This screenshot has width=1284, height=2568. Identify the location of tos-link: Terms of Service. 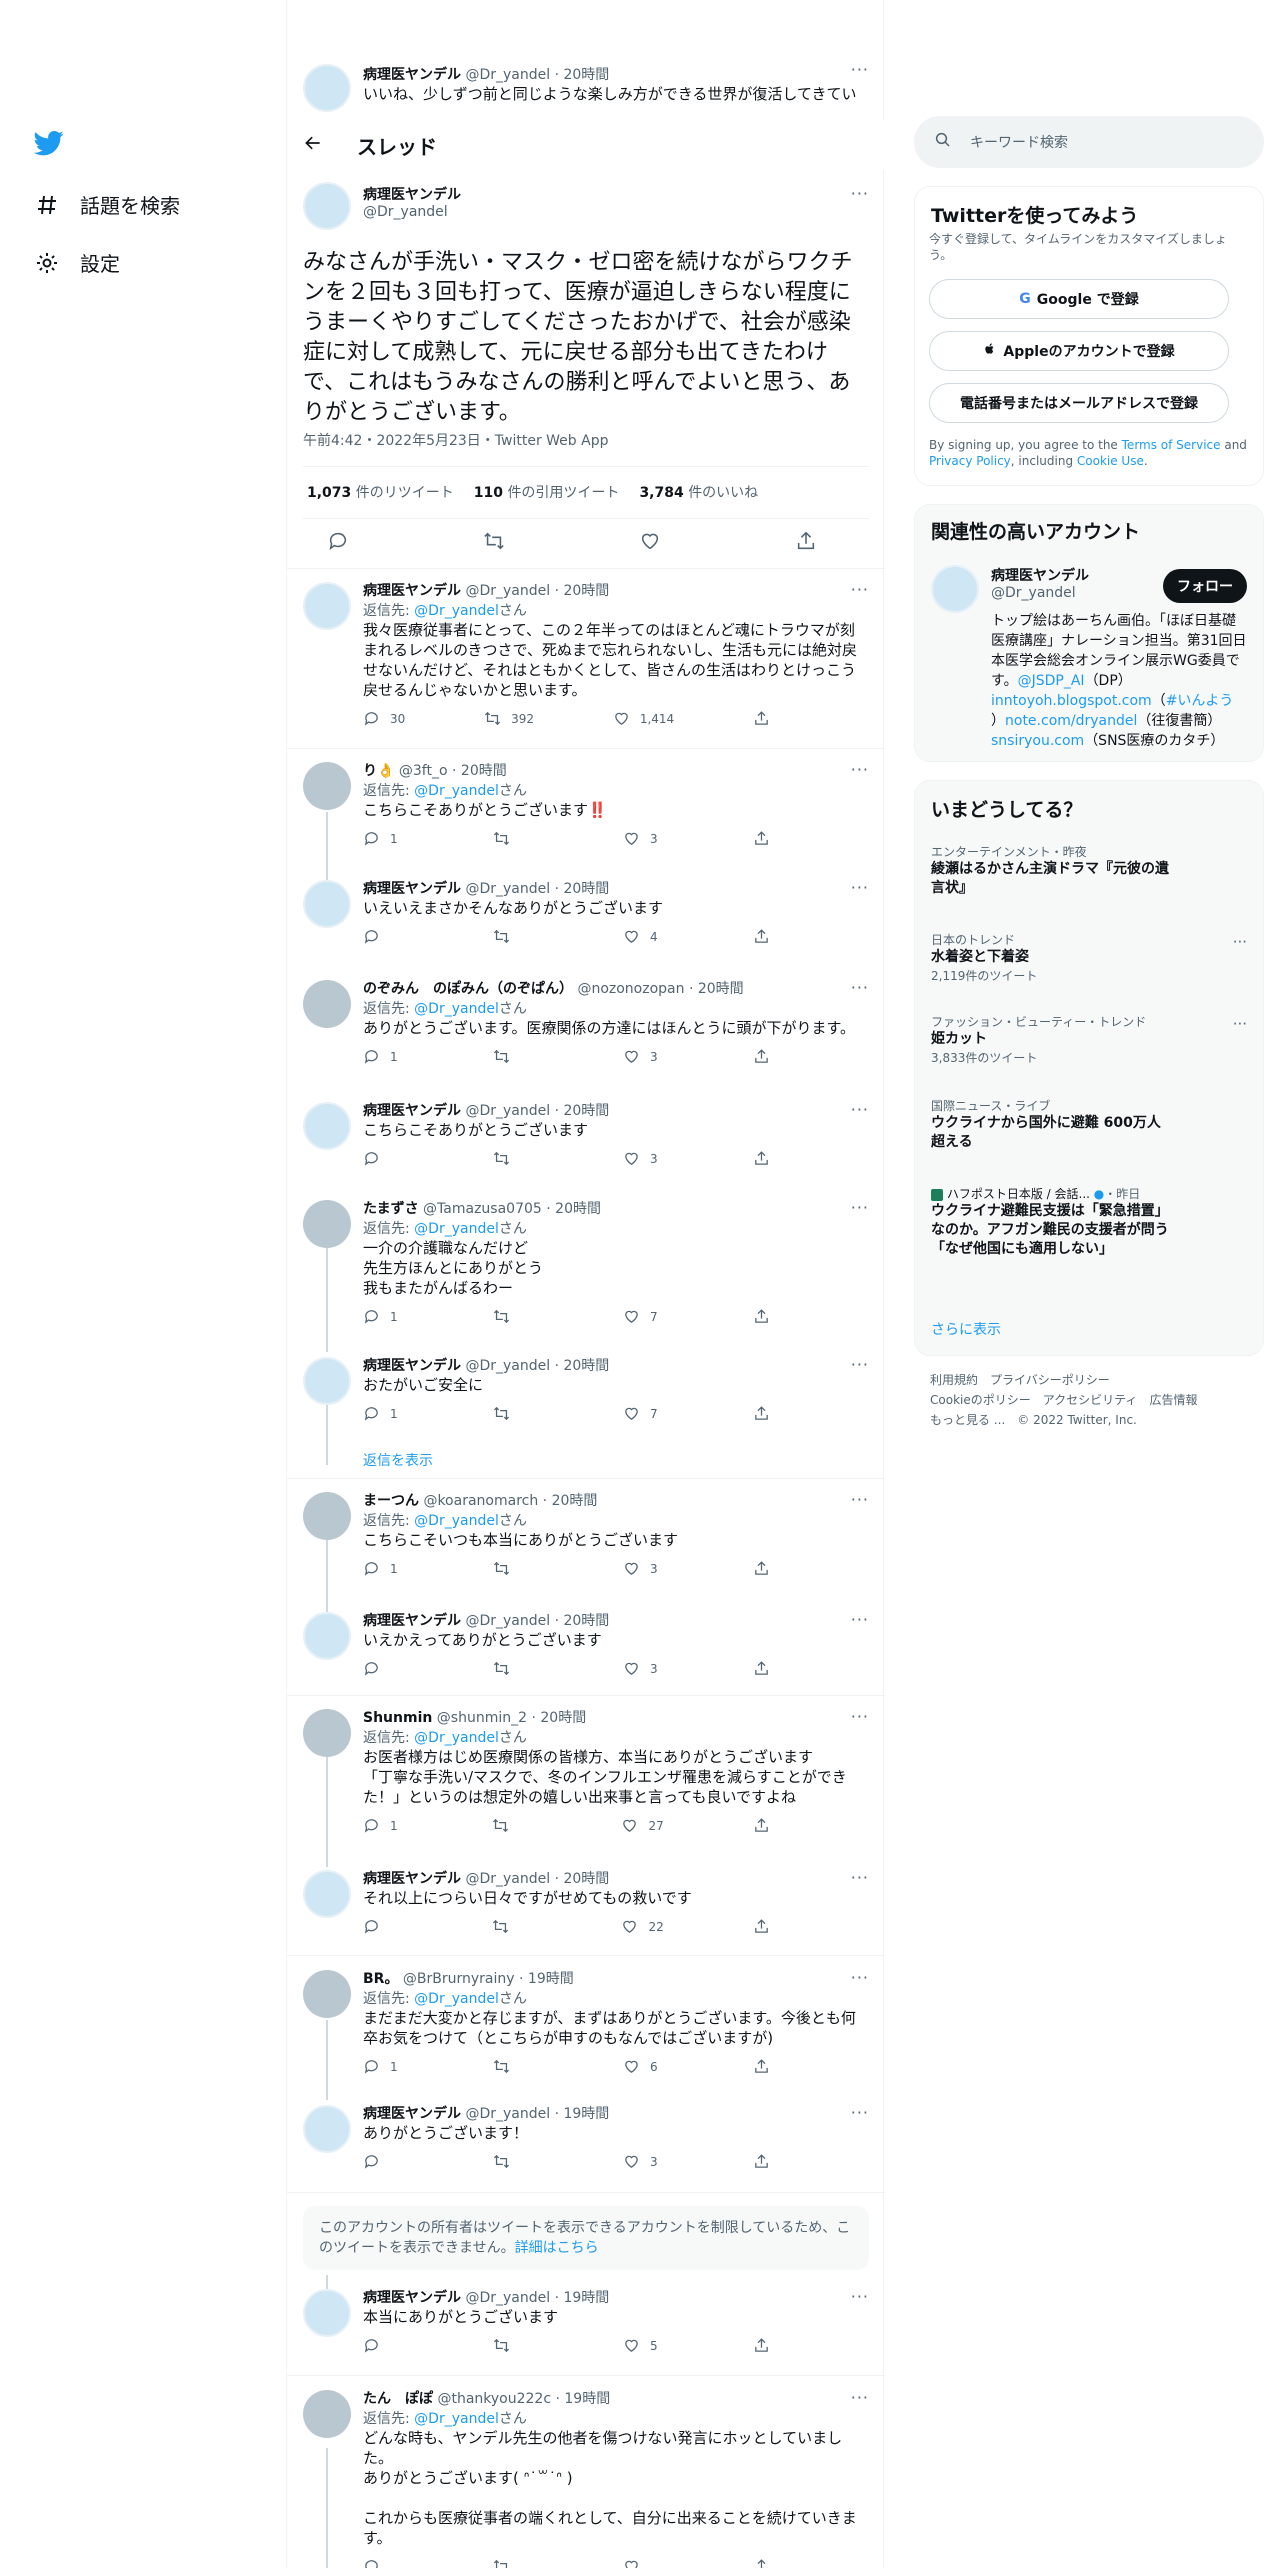
(1171, 445).